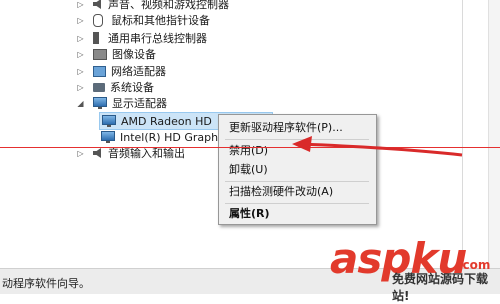 The image size is (500, 304). What do you see at coordinates (474, 265) in the screenshot?
I see `watermark-domain: .com` at bounding box center [474, 265].